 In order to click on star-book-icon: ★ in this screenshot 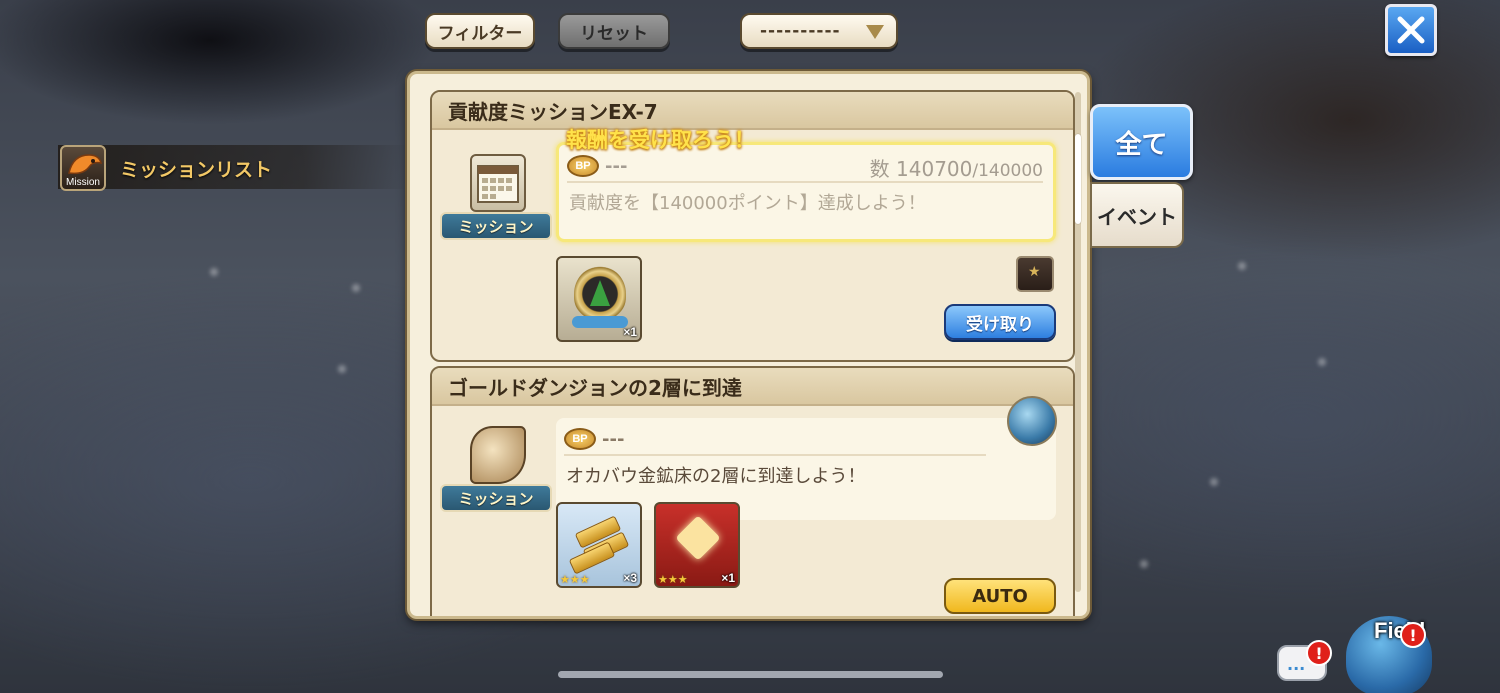, I will do `click(1035, 274)`.